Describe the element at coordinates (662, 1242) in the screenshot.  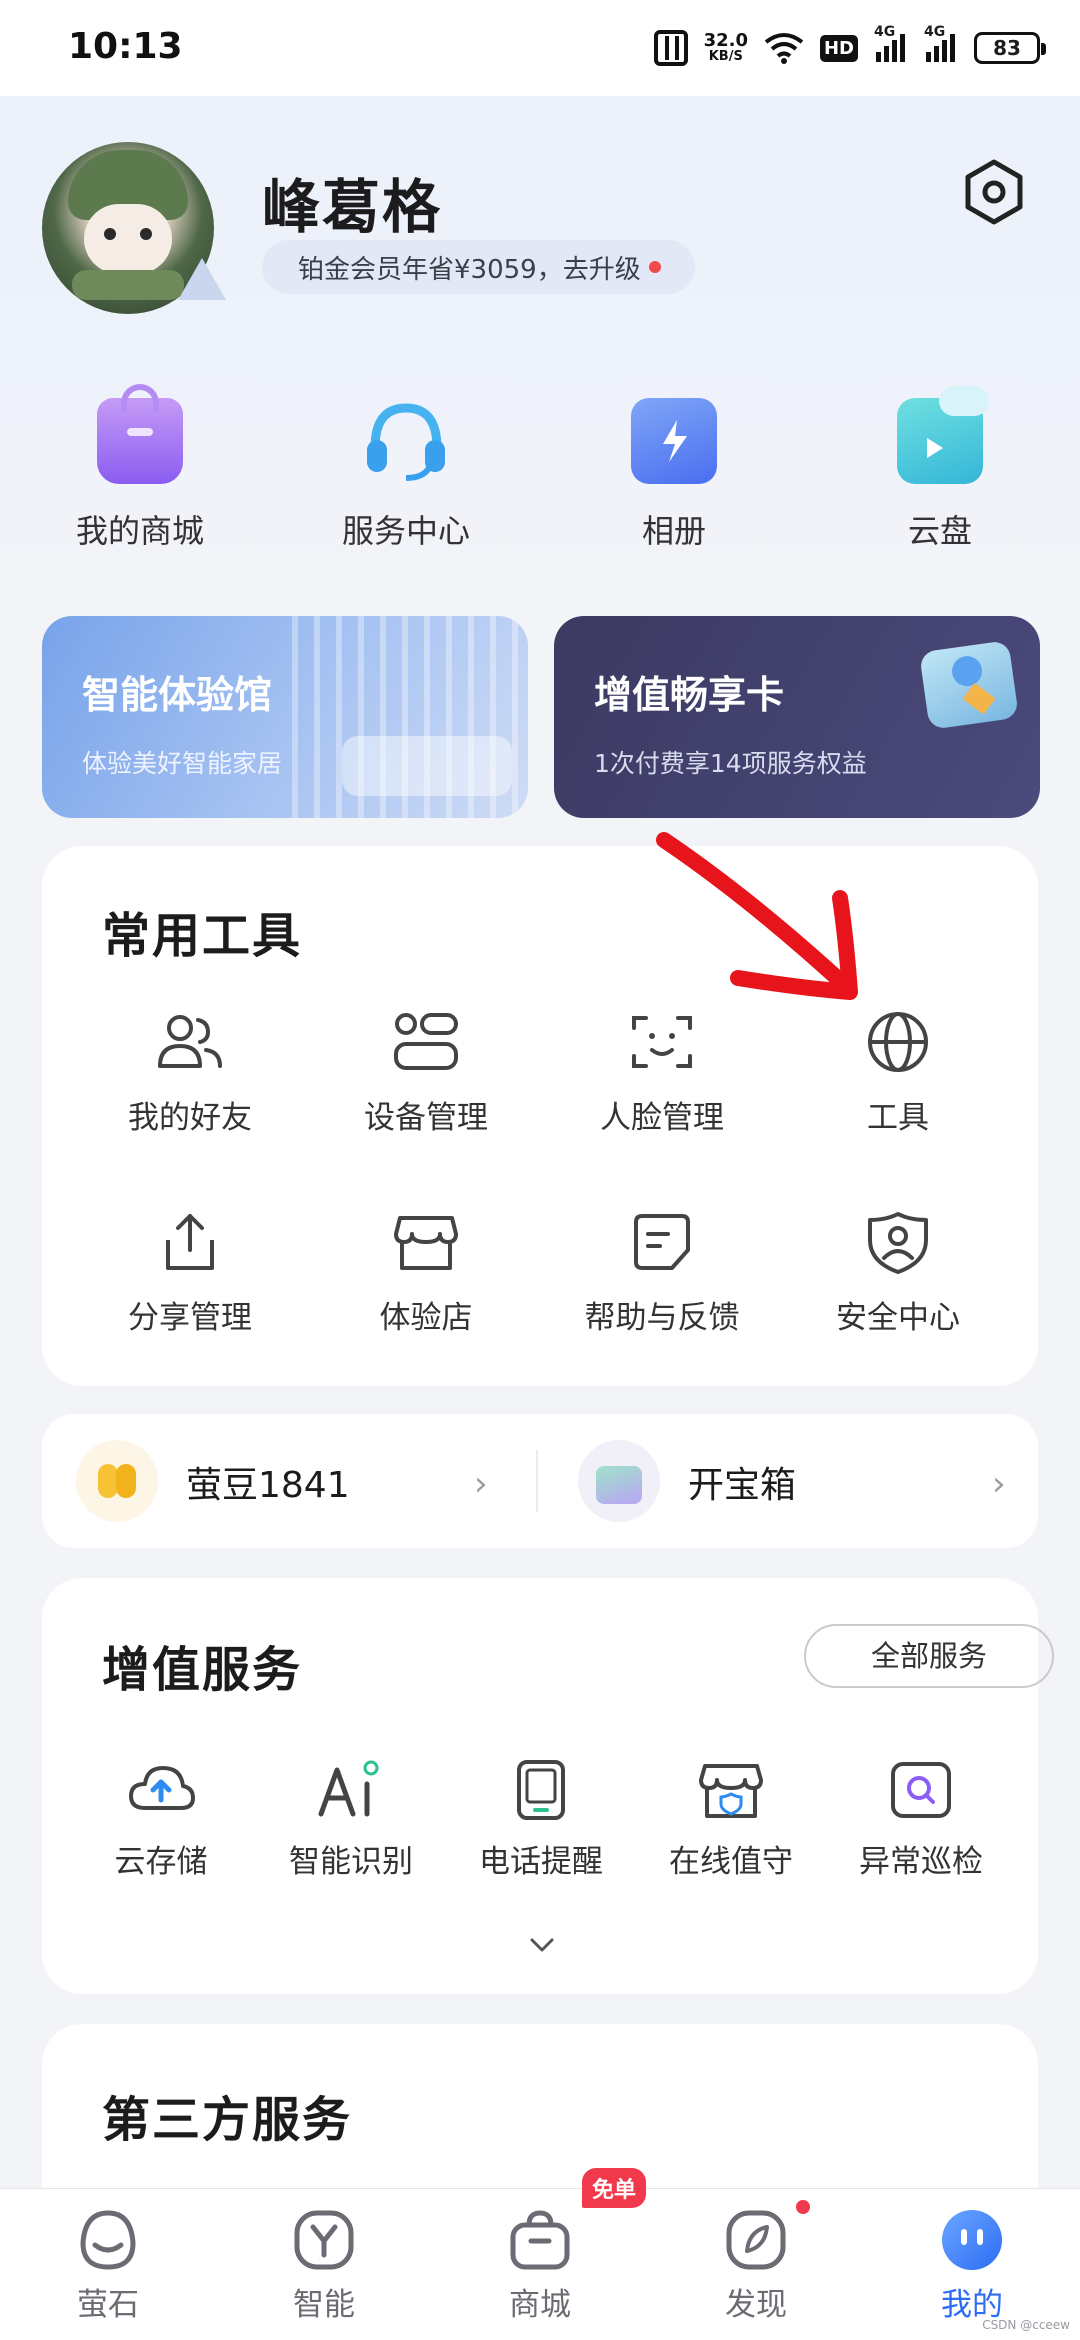
I see `feedback-icon` at that location.